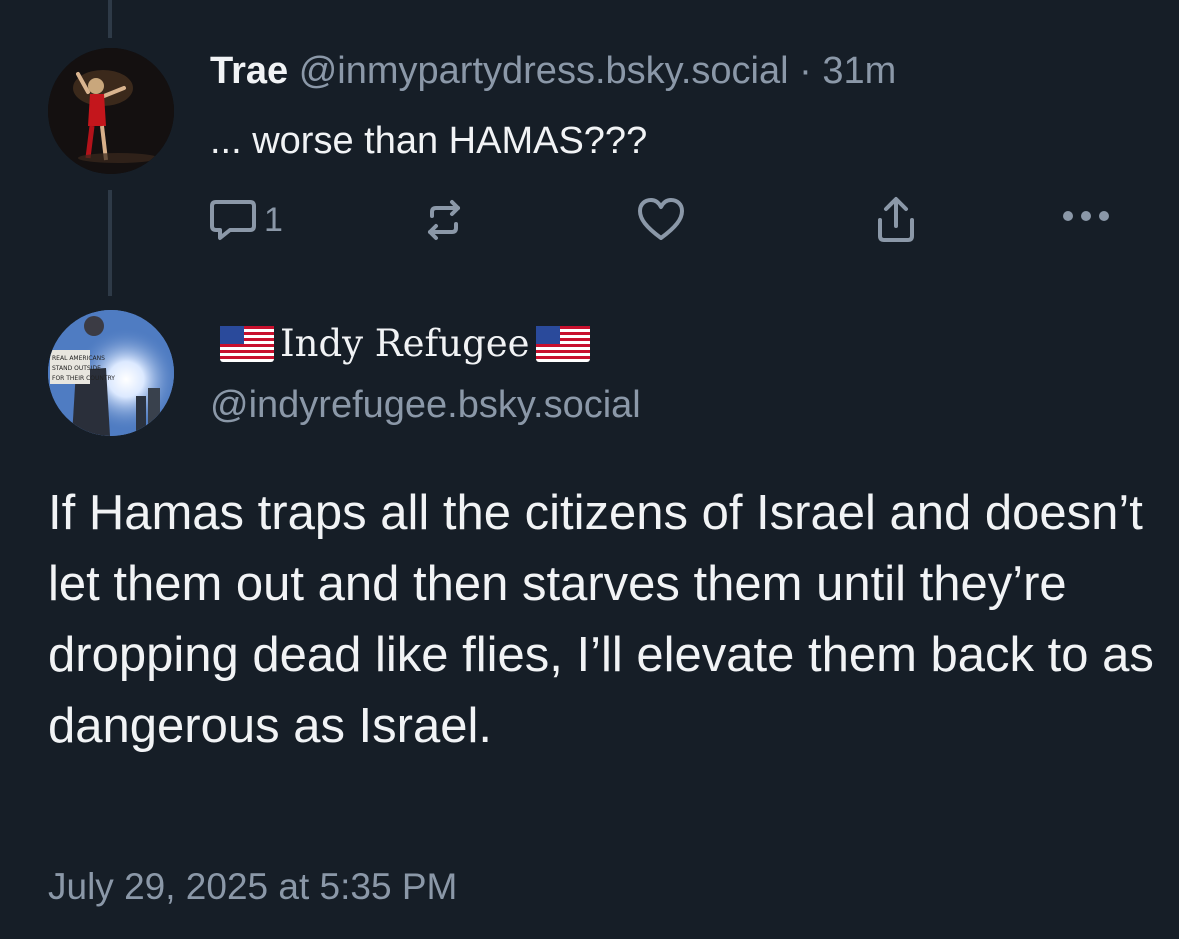 The image size is (1179, 939). I want to click on post-timestamp: July 29, 2025 at 5:35 PM, so click(253, 886).